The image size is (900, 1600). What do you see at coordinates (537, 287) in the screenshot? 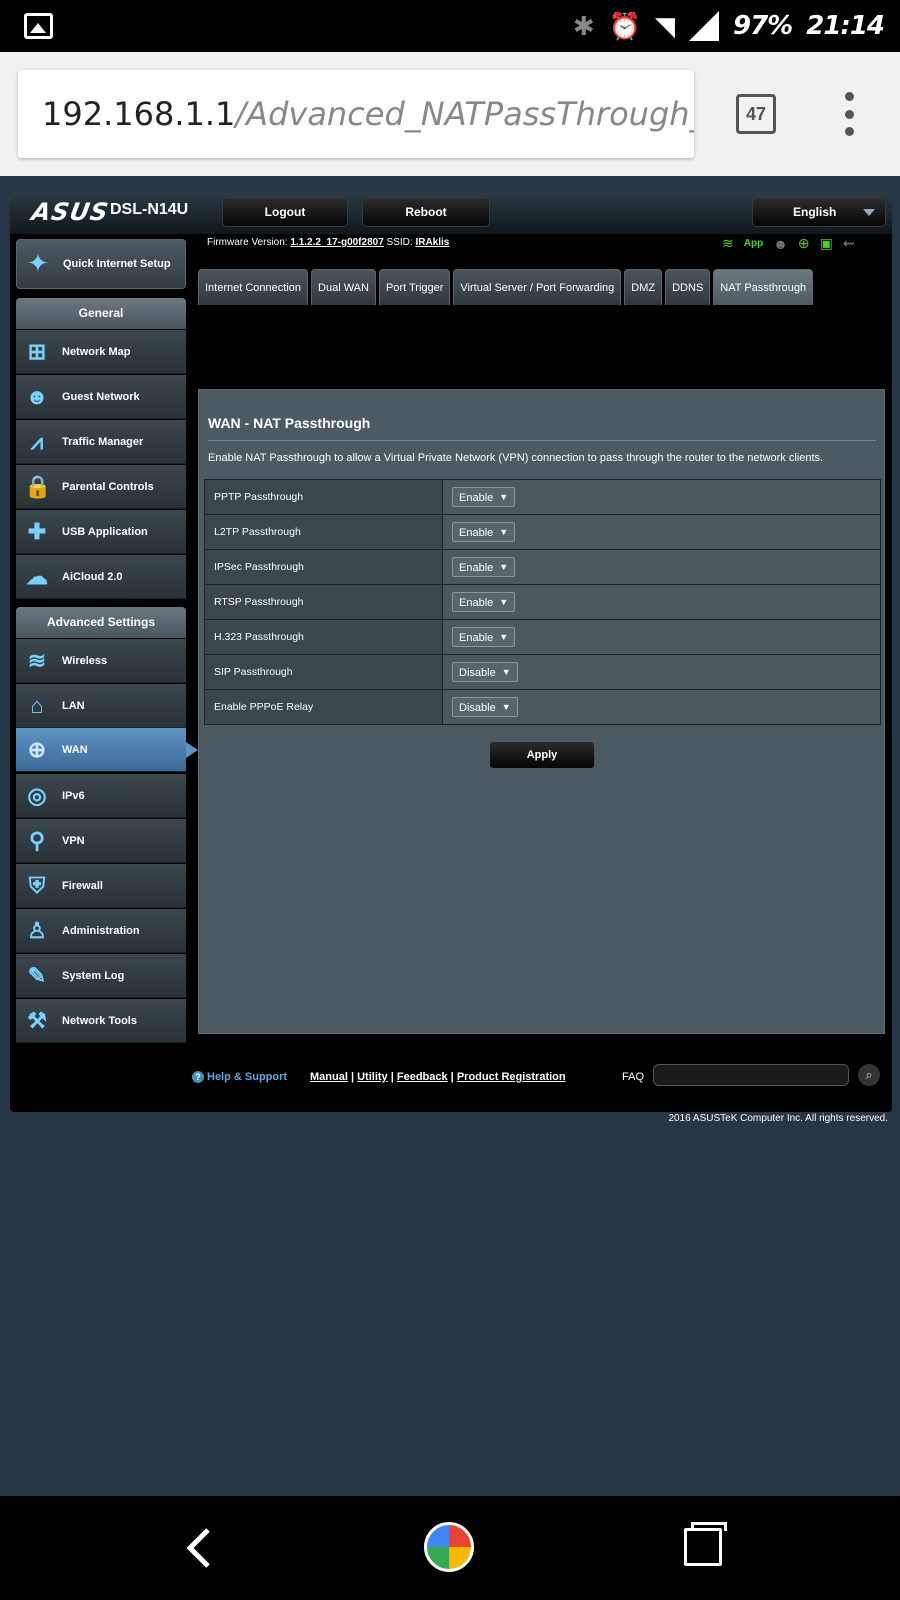
I see `tab-virtual-server: Virtual Server / Port Forwarding` at bounding box center [537, 287].